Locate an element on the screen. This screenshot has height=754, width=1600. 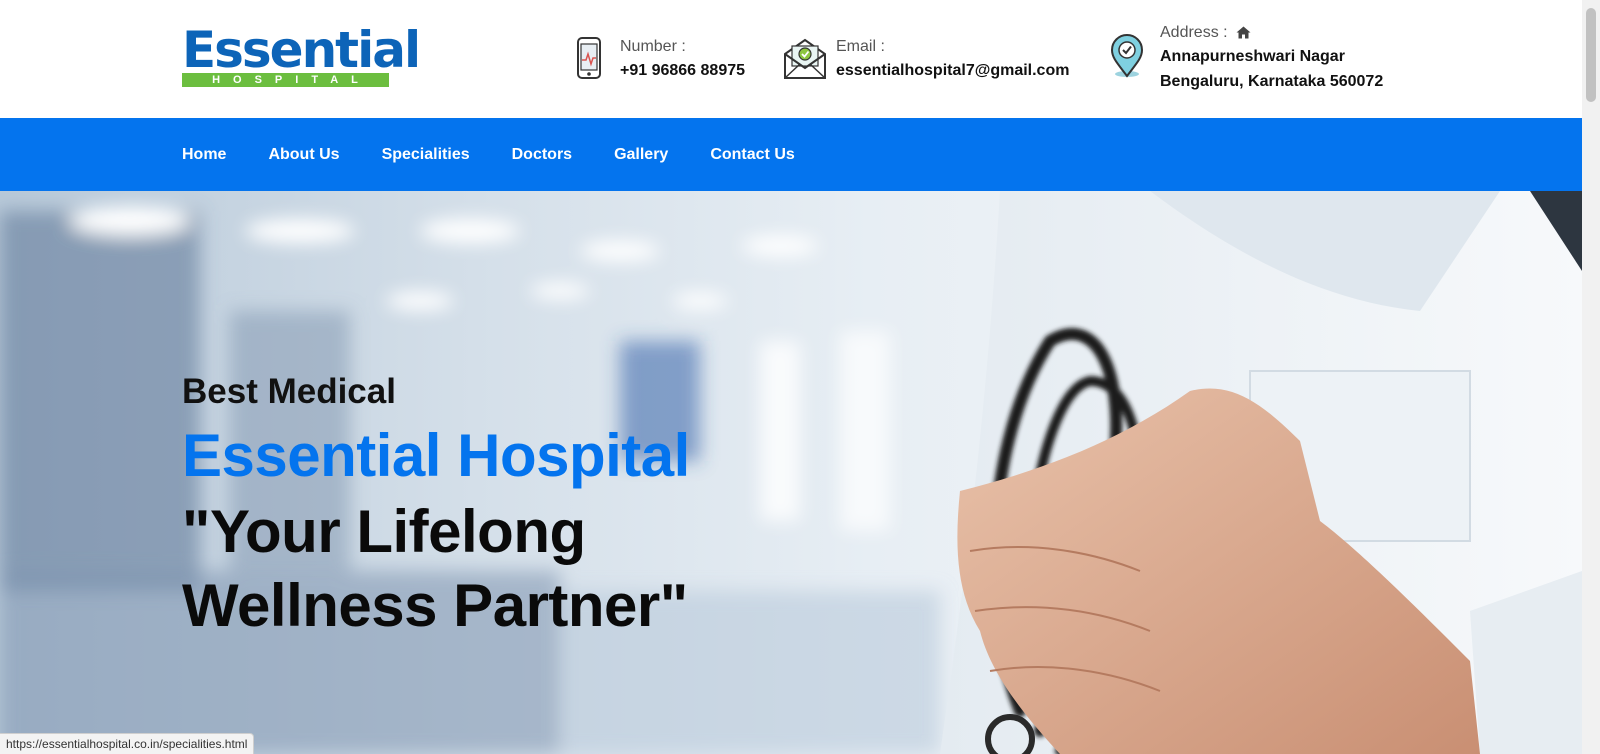
logo-wordmark: Essential is located at coordinates (301, 50).